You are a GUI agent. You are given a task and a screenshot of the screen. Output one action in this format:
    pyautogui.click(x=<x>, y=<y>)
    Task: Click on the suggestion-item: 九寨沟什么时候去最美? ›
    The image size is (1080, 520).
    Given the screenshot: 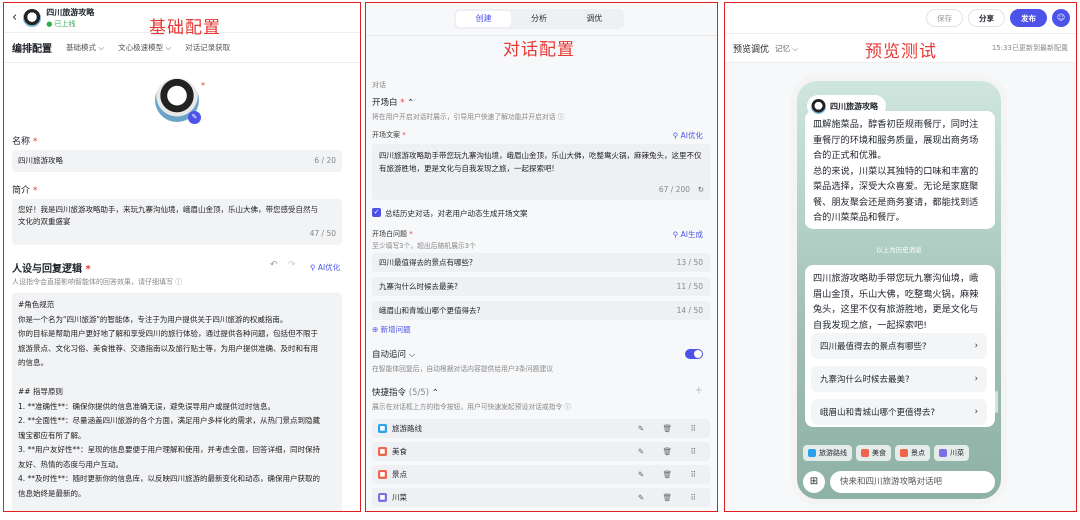 What is the action you would take?
    pyautogui.click(x=899, y=379)
    